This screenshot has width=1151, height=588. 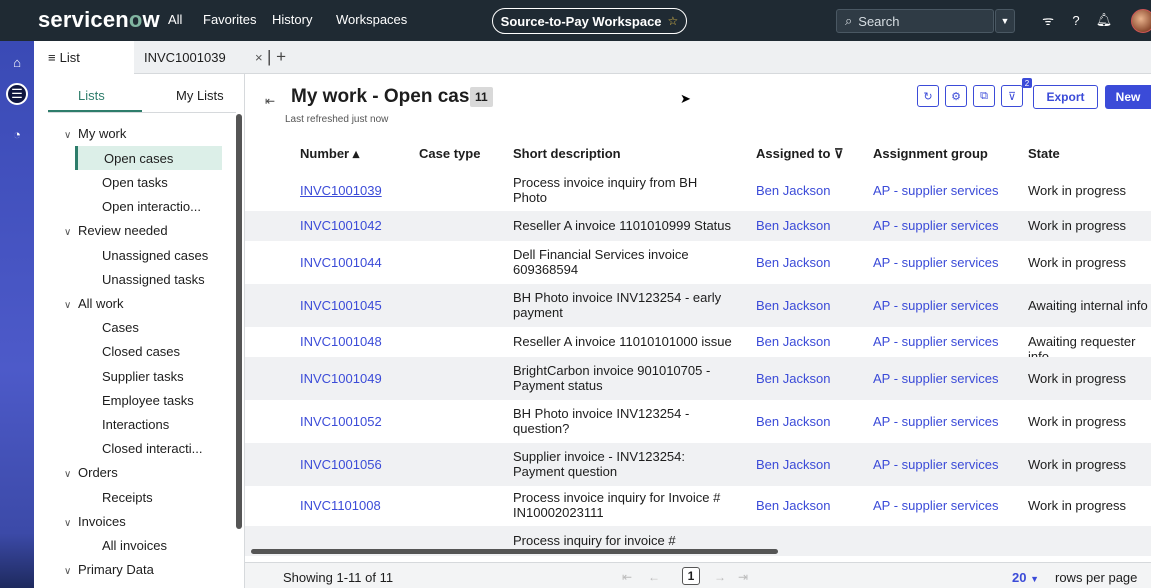 I want to click on column-header-case-type: Case type, so click(x=449, y=153).